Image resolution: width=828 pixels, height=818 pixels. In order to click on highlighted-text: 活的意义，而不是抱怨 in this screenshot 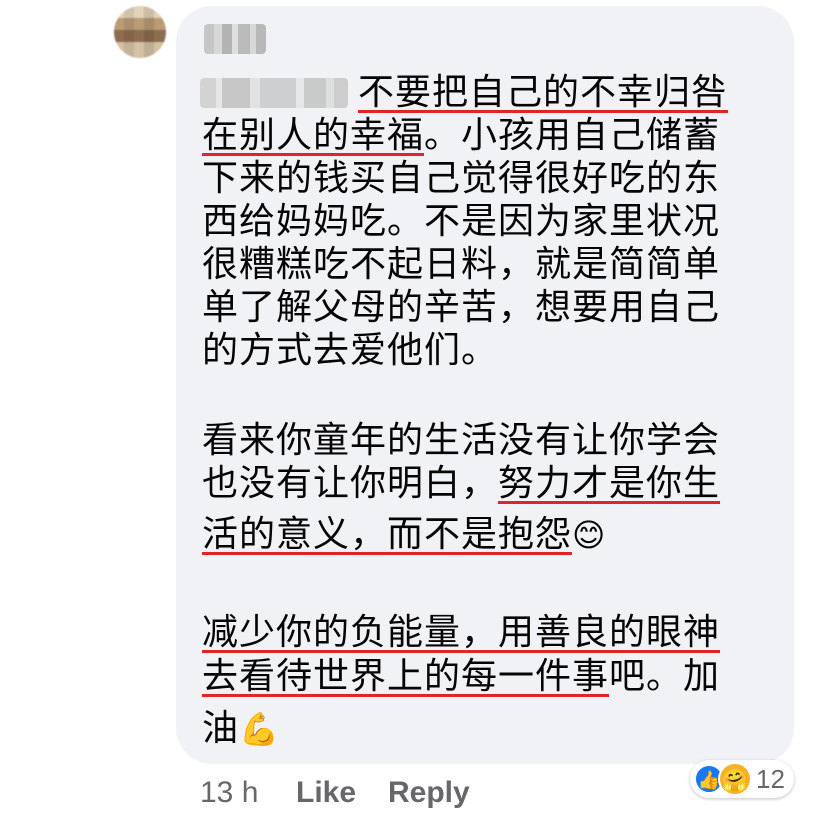, I will do `click(387, 534)`.